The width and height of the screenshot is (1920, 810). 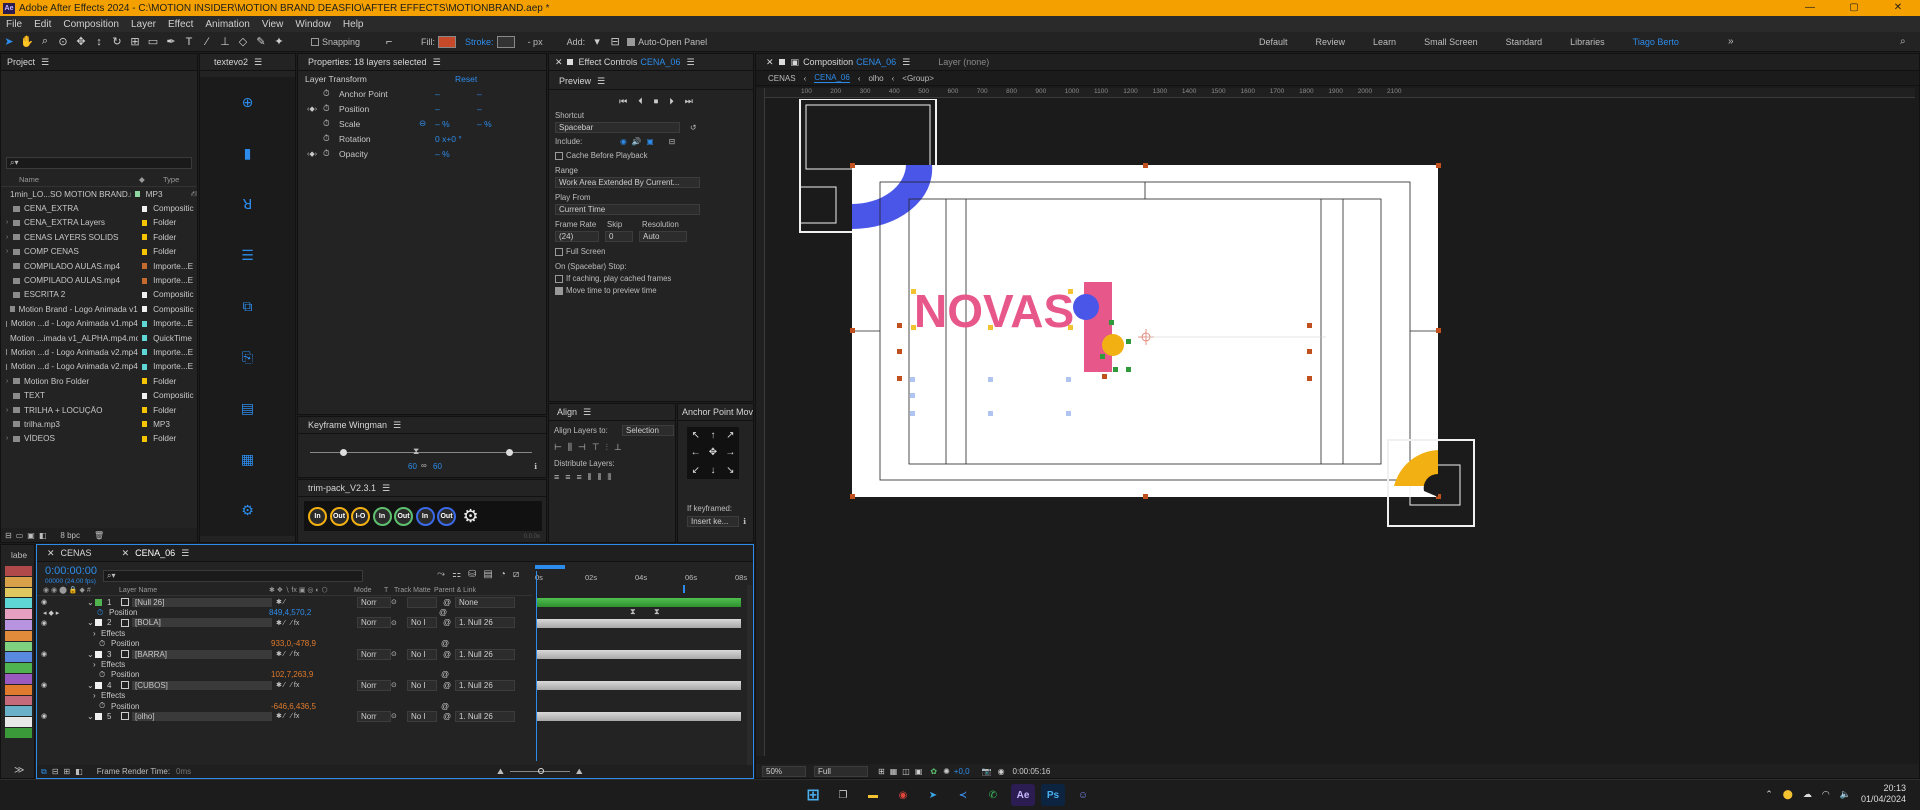 I want to click on stroke-width: - px, so click(x=535, y=42).